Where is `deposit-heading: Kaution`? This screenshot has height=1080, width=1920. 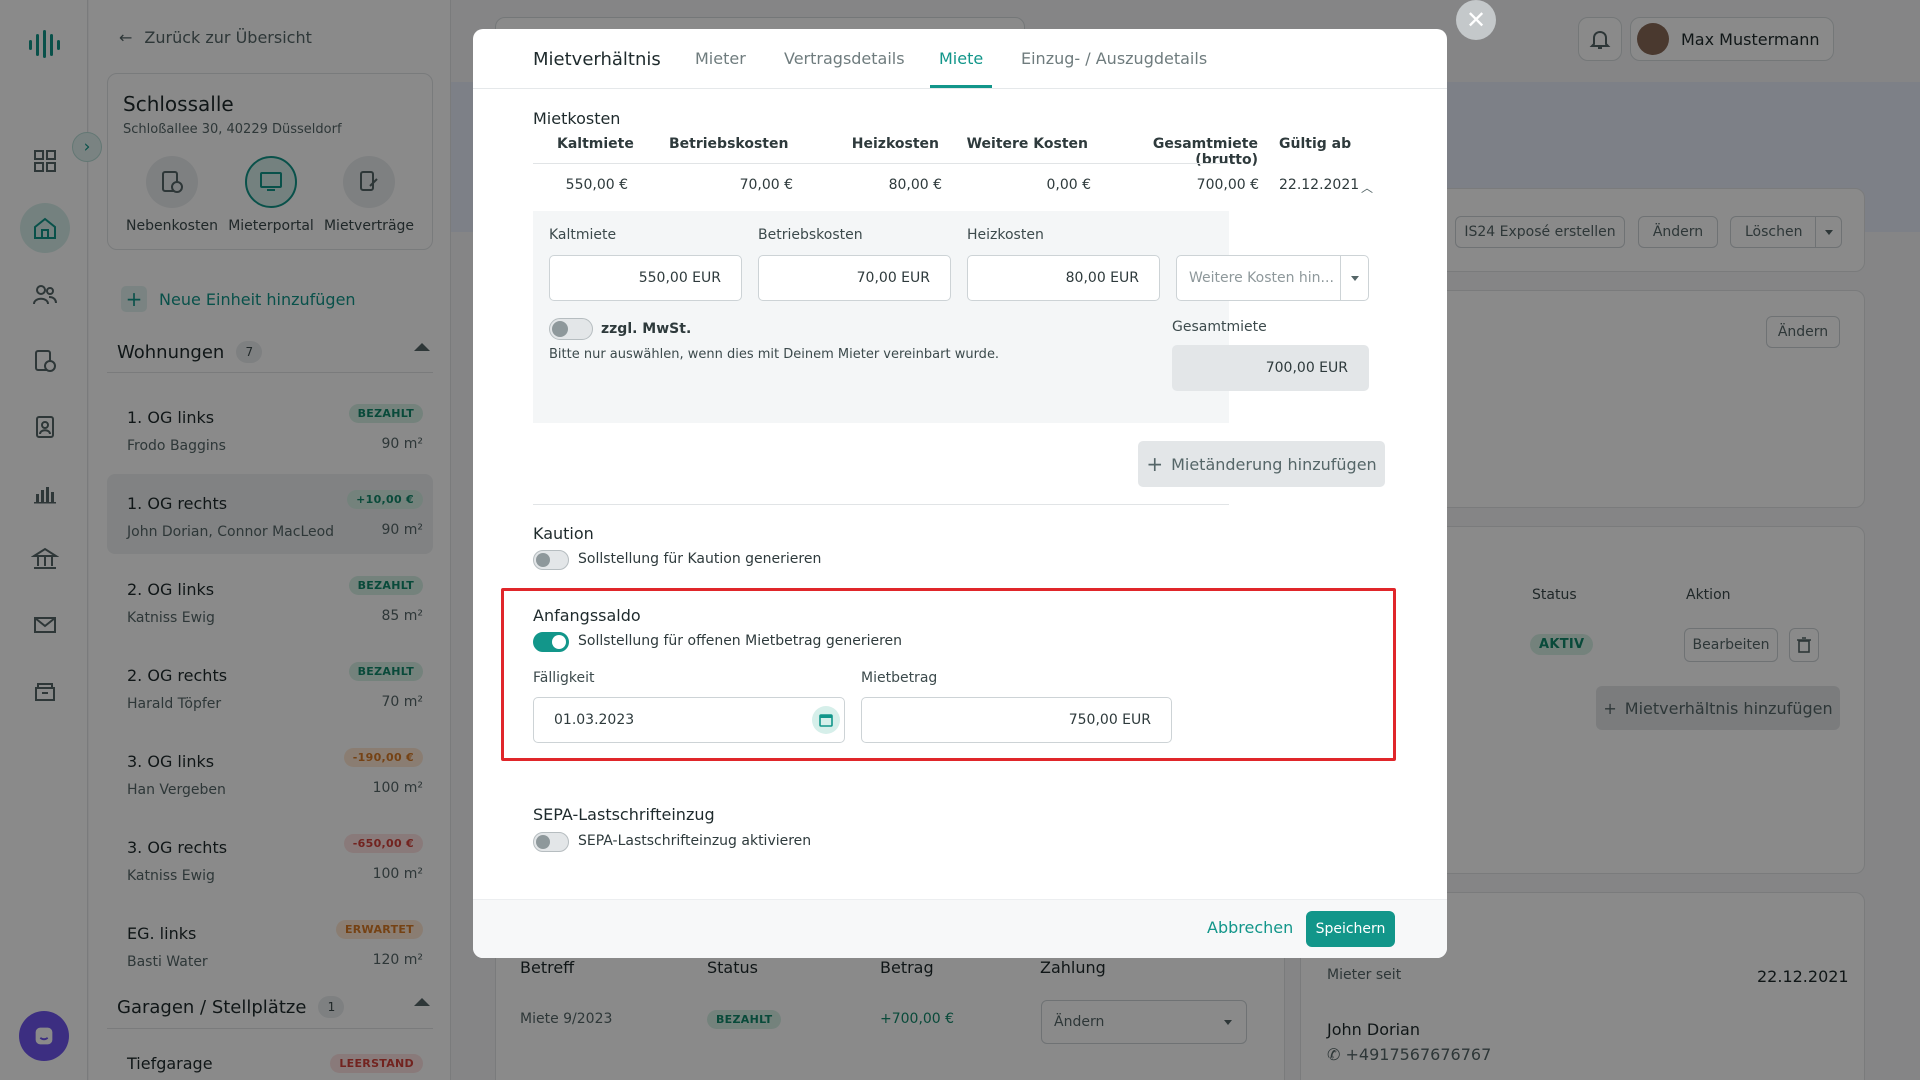
deposit-heading: Kaution is located at coordinates (563, 533).